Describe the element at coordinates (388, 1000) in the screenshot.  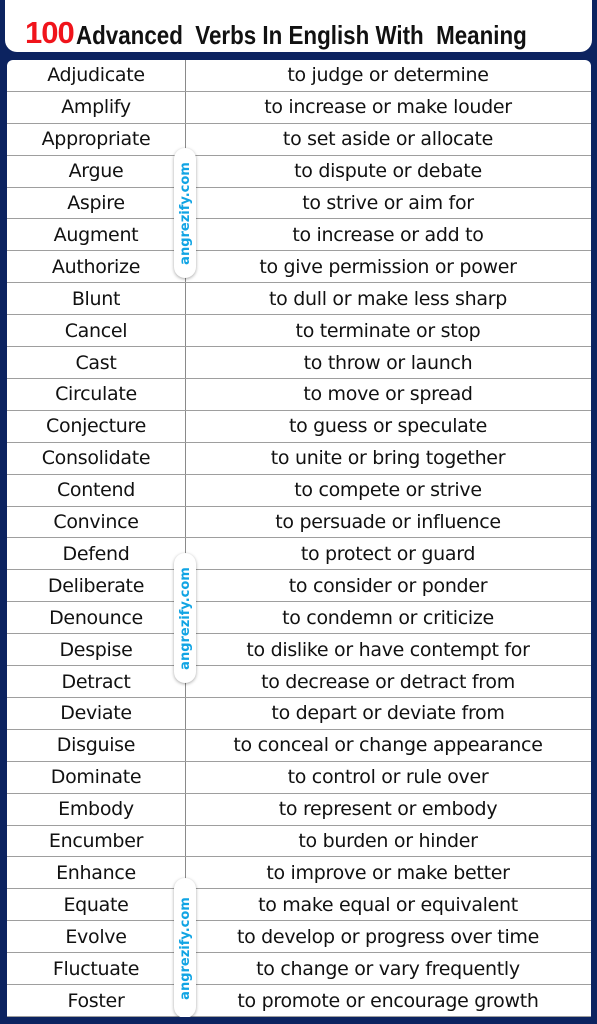
I see `meaning-cell: to promote or encourage growth` at that location.